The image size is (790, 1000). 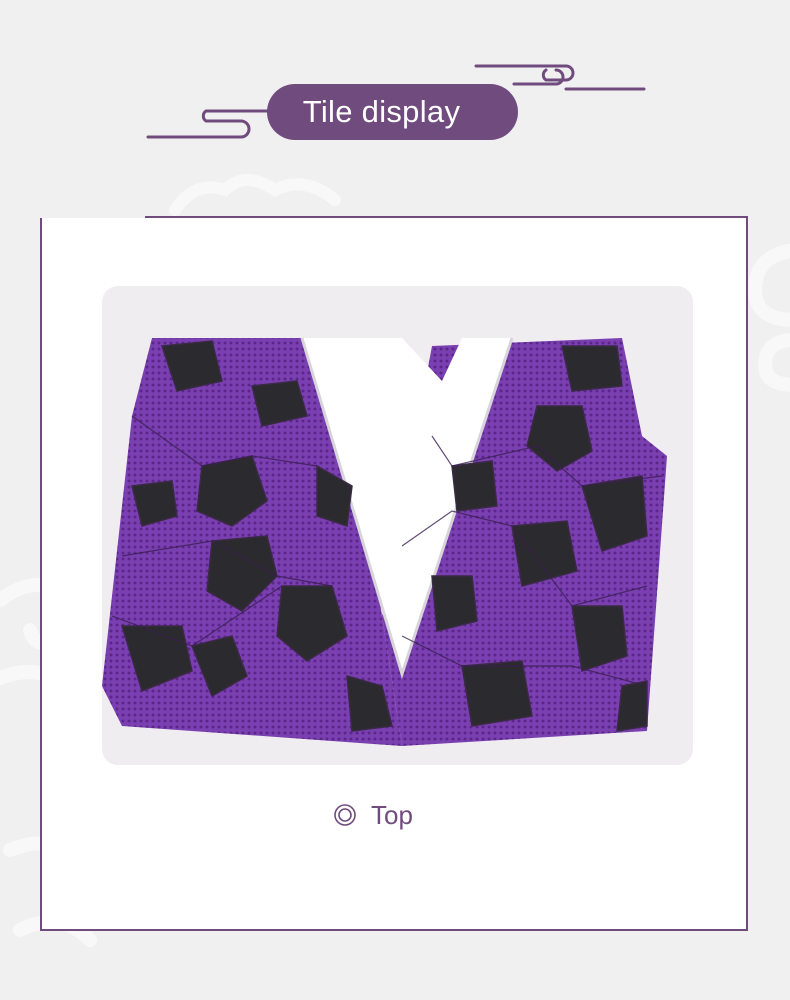 What do you see at coordinates (92, 215) in the screenshot?
I see `frame-corner-gap` at bounding box center [92, 215].